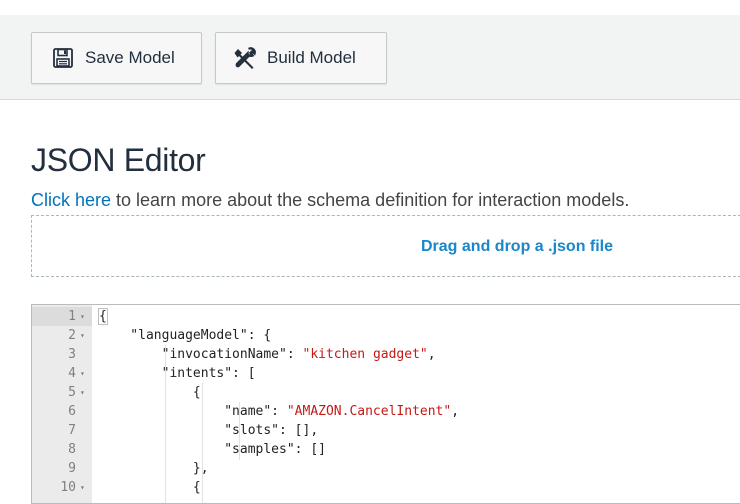  I want to click on build-model-label: Build Model, so click(311, 57).